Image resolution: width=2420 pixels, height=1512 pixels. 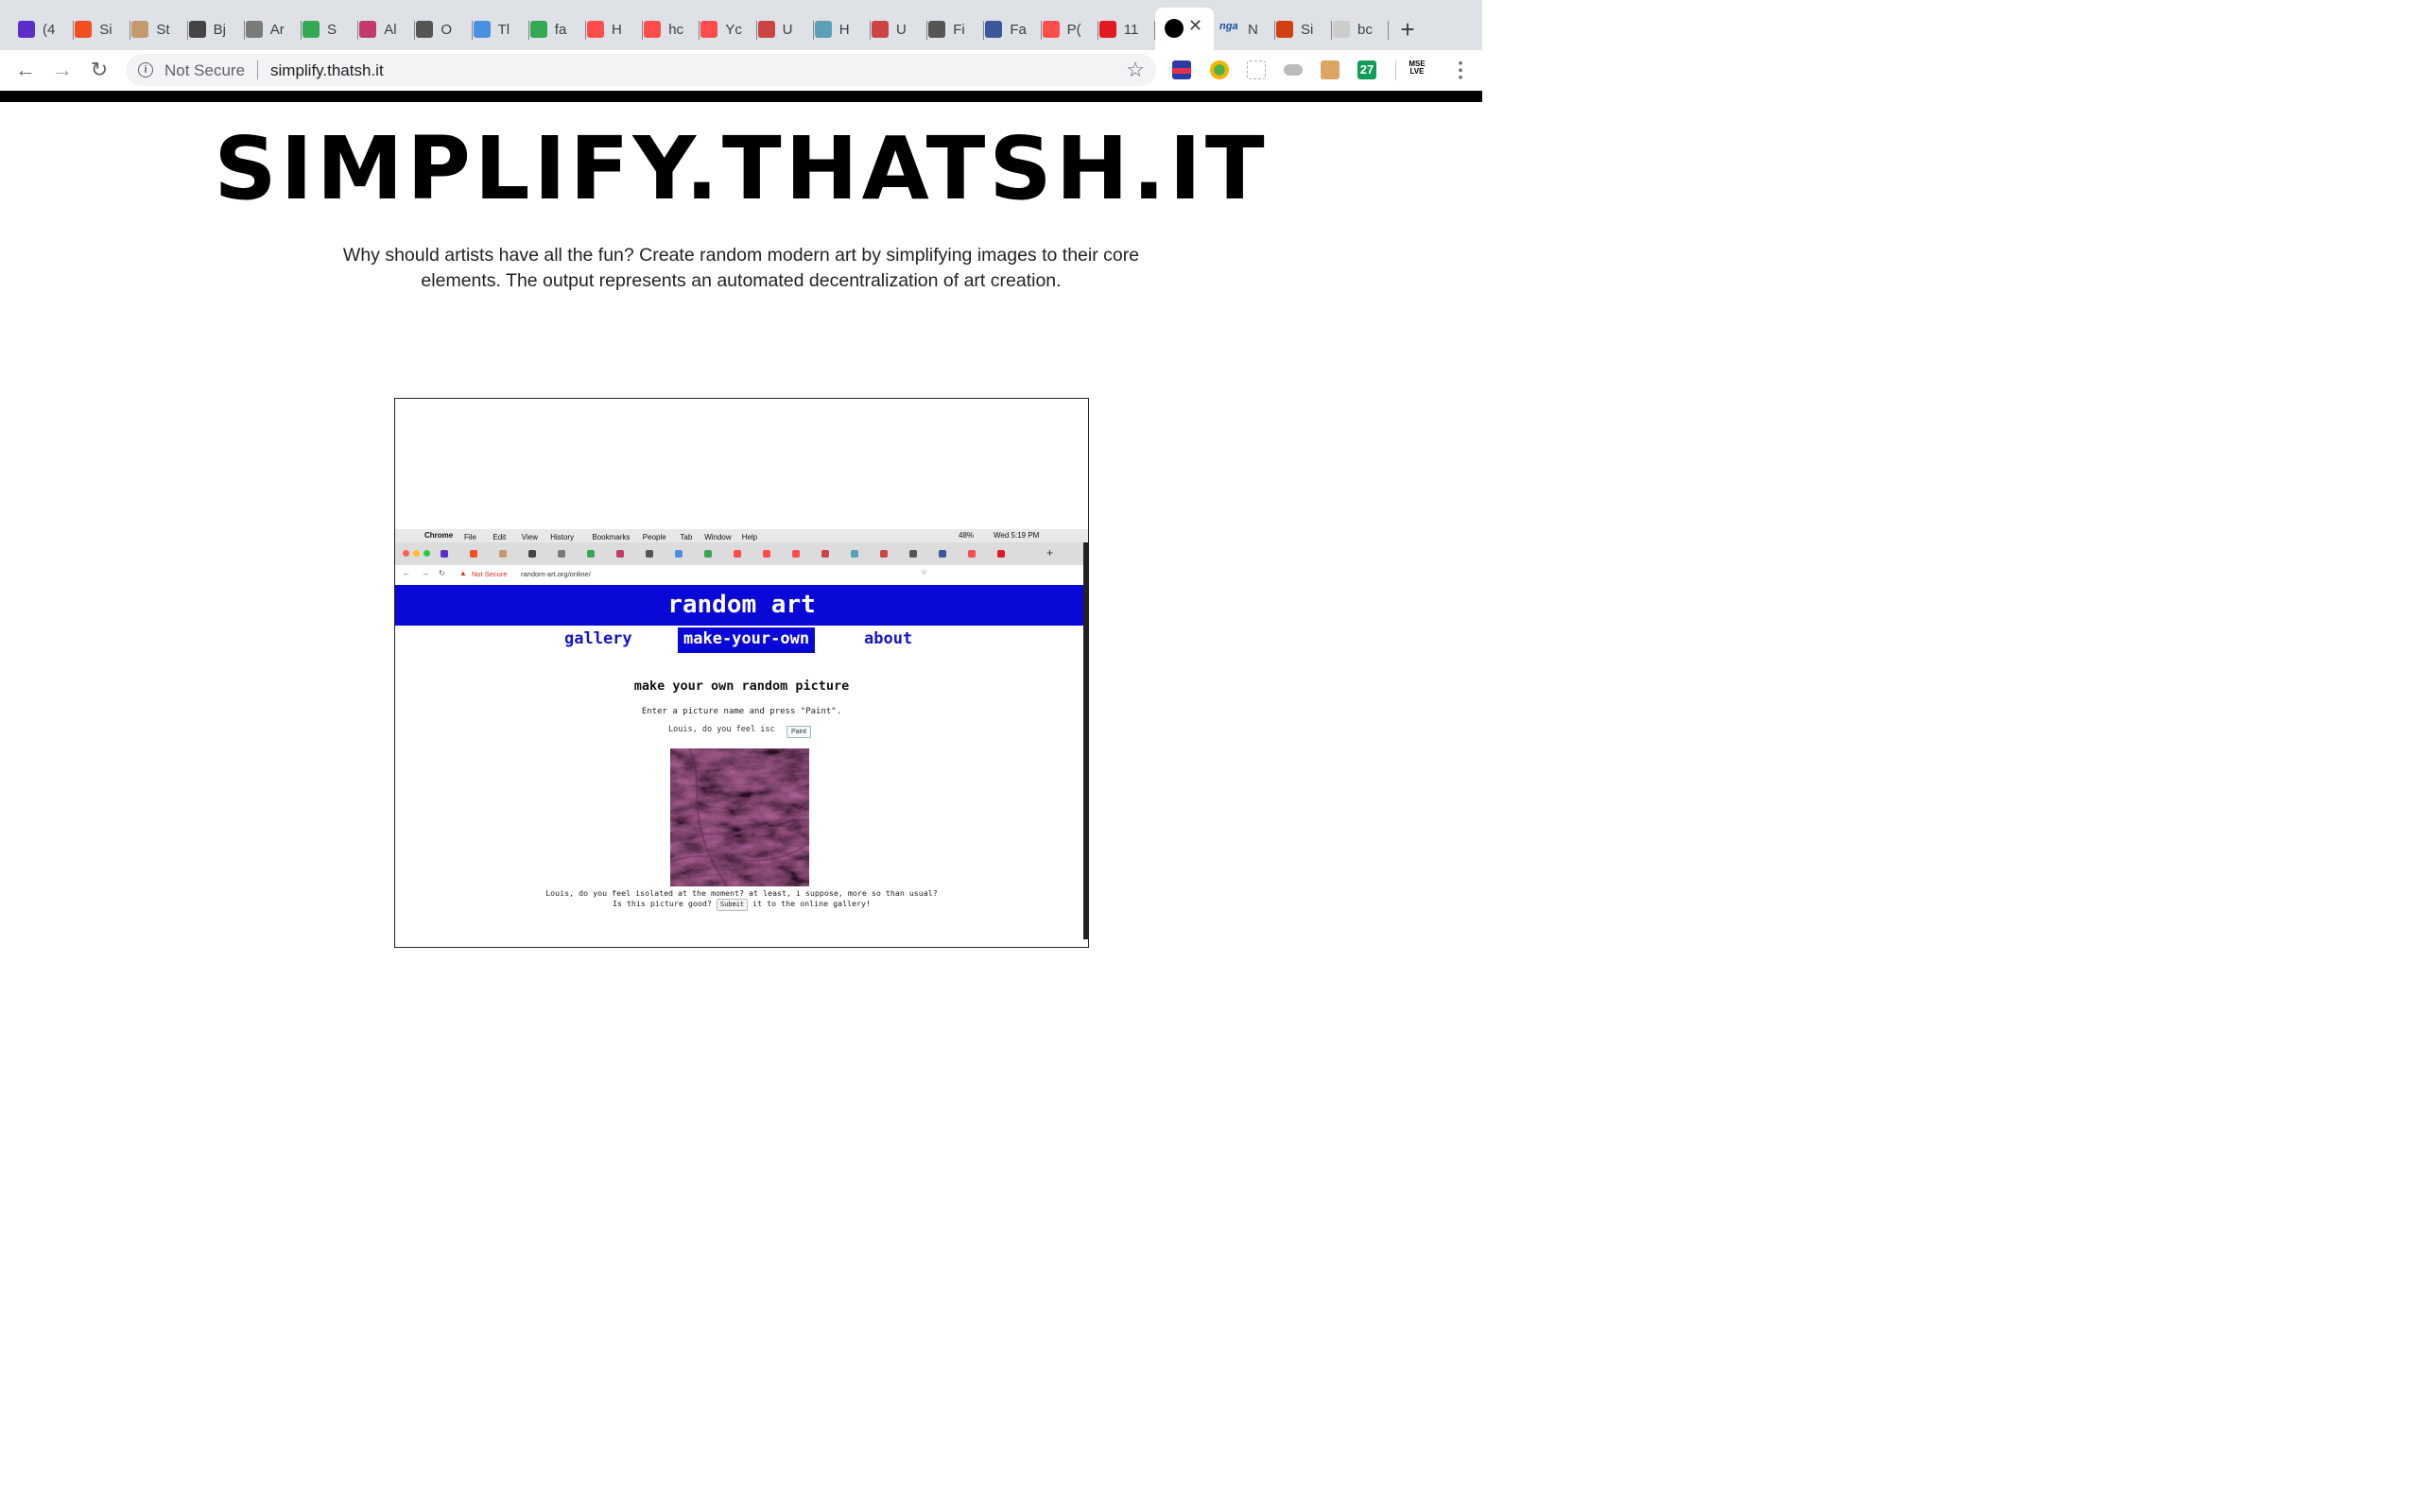 I want to click on browser-tab: Tl, so click(x=501, y=29).